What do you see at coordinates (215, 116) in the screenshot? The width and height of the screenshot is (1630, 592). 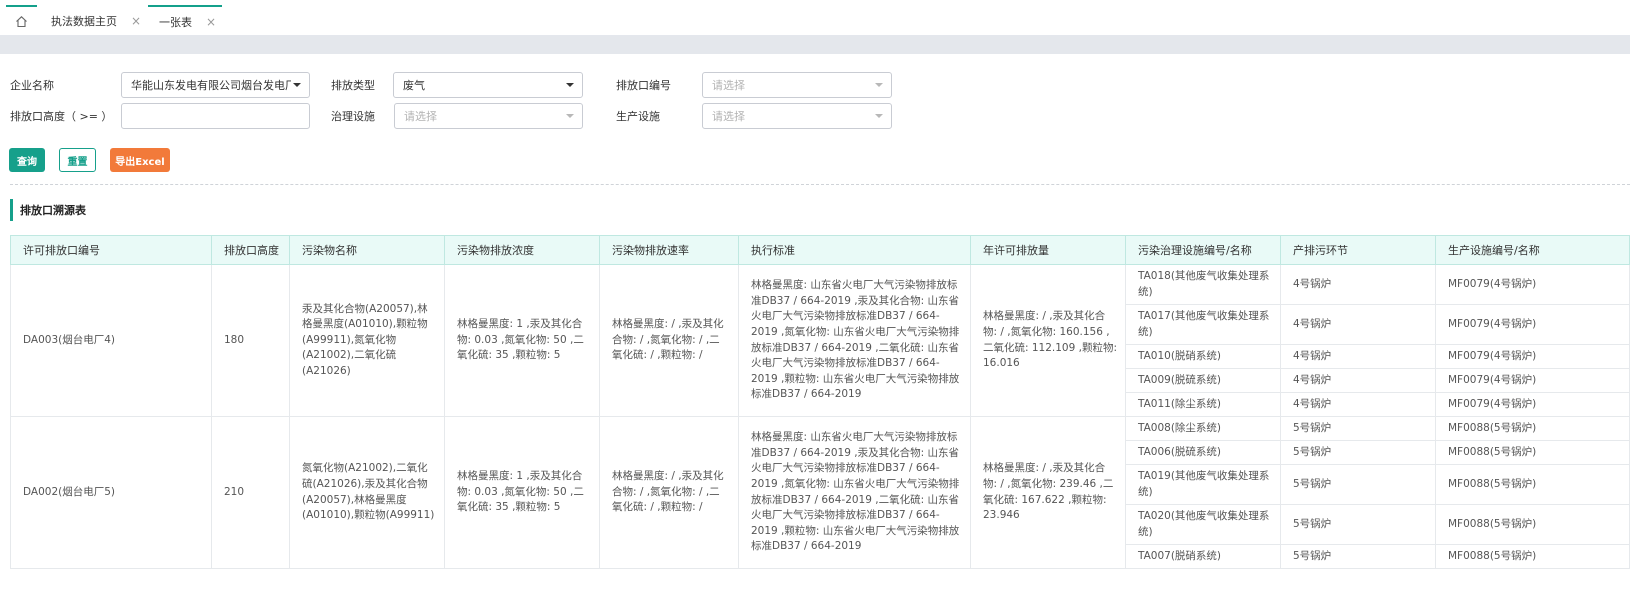 I see `height-input` at bounding box center [215, 116].